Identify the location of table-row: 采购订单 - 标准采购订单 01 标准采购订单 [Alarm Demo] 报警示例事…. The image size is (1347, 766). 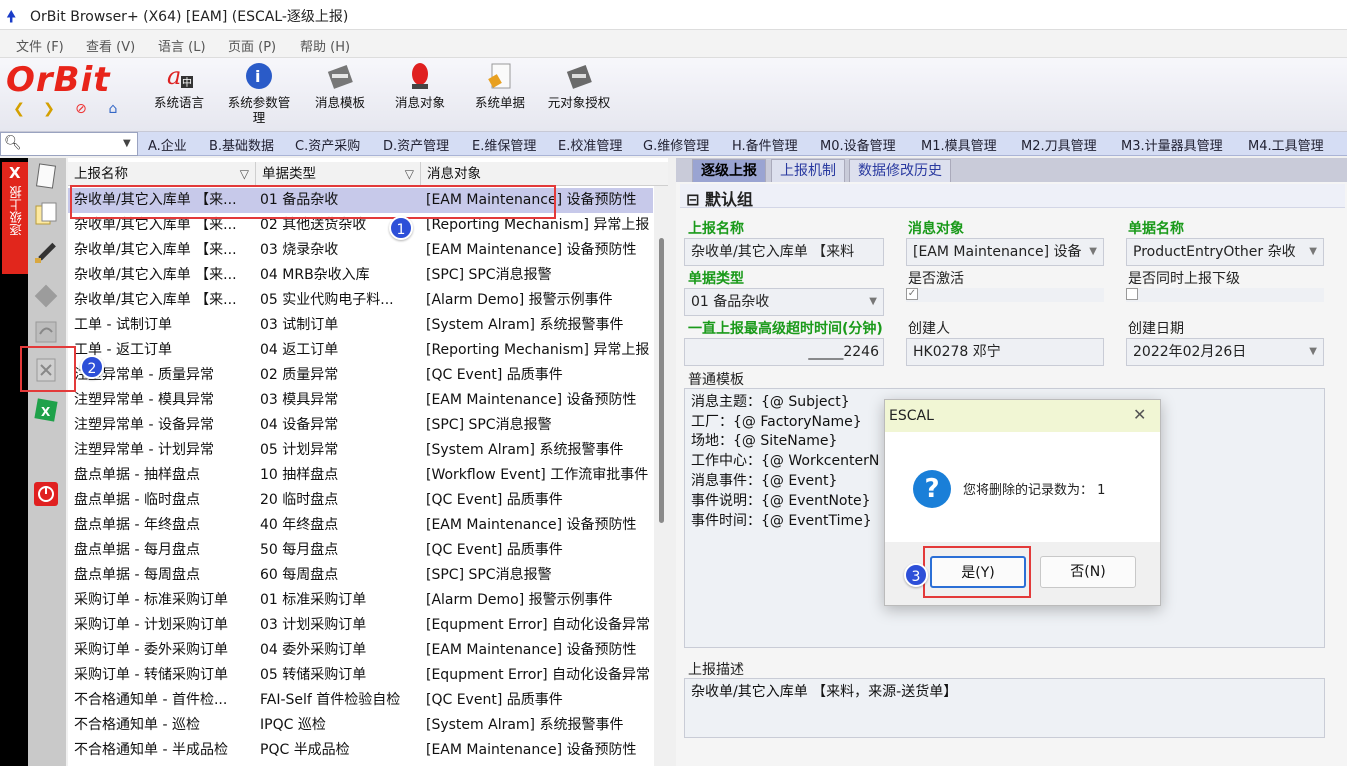
(360, 600).